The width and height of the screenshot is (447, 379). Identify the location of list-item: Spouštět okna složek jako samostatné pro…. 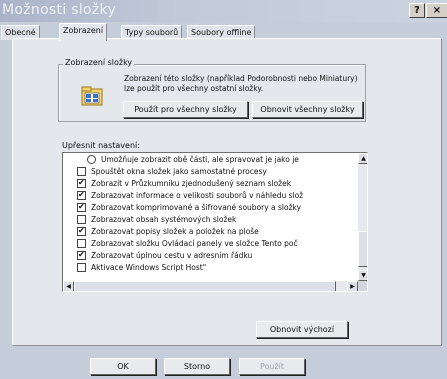
(213, 171).